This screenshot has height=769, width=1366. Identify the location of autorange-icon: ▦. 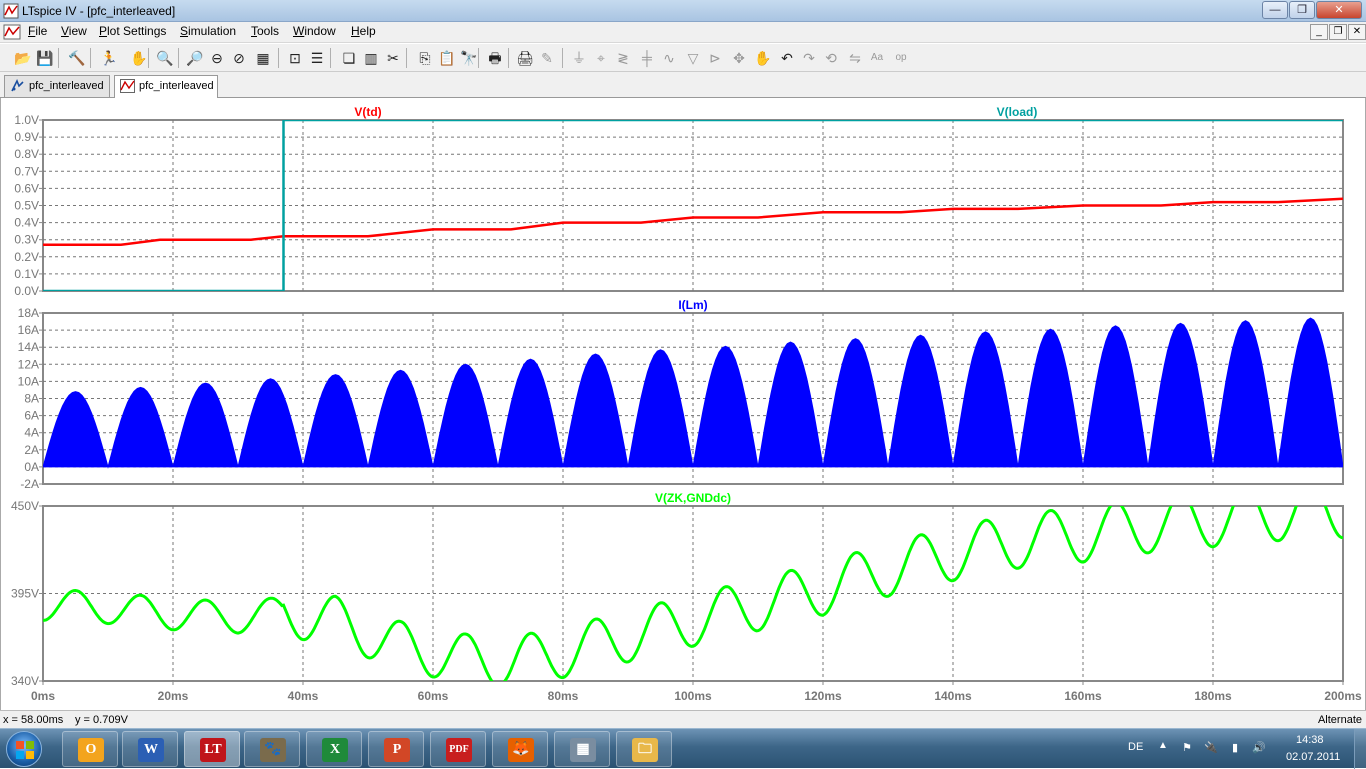
(263, 58).